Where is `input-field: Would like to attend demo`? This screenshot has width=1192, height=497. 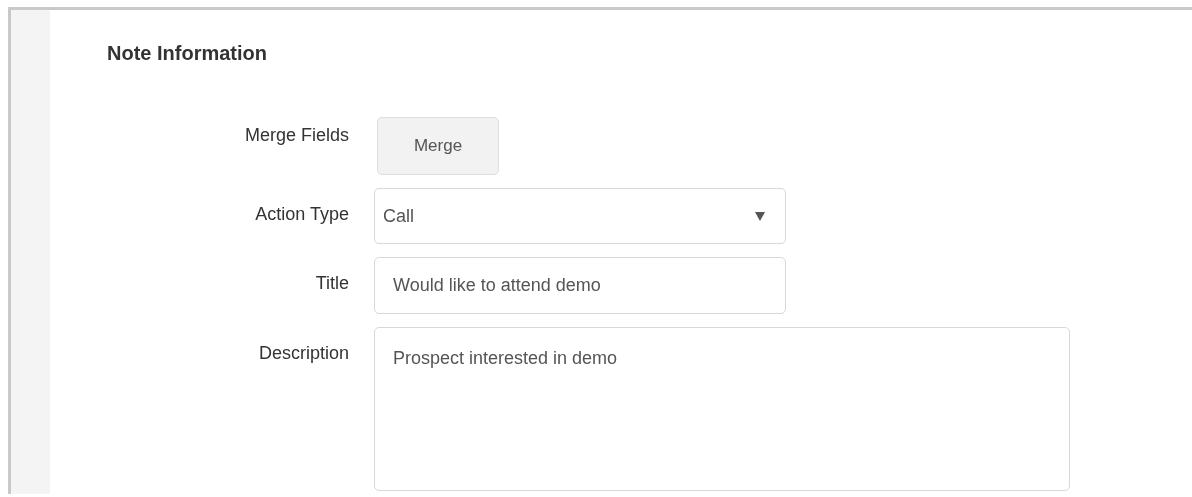 input-field: Would like to attend demo is located at coordinates (580, 285).